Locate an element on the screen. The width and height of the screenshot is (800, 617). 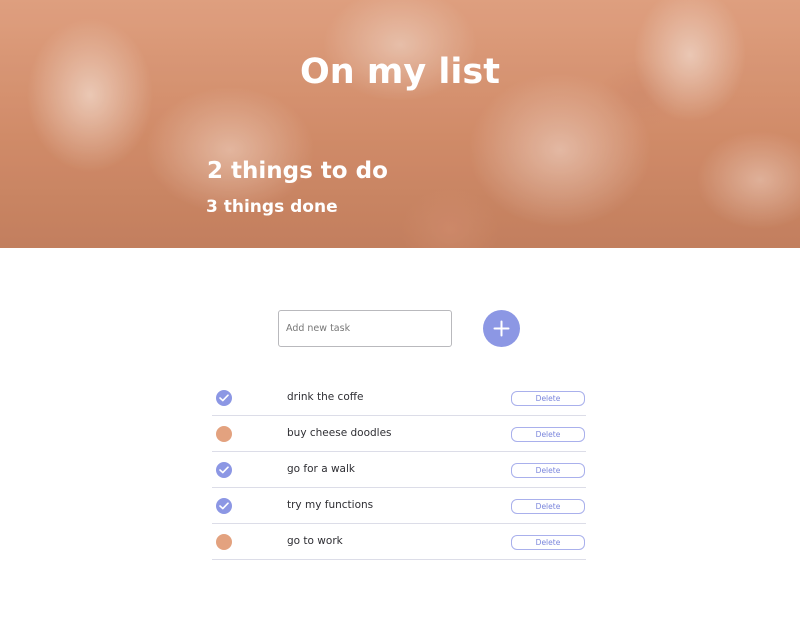
task-row: go for a walk Delete is located at coordinates (399, 470).